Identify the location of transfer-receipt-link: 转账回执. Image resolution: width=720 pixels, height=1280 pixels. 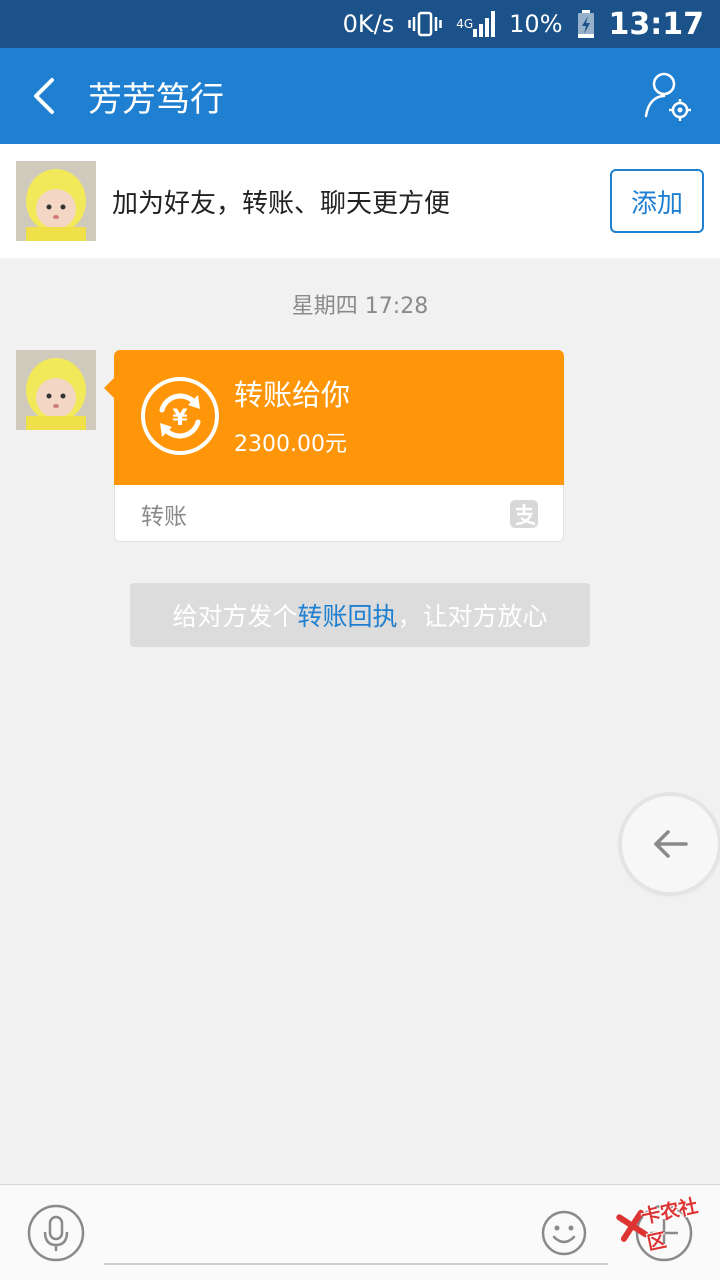
(347, 615).